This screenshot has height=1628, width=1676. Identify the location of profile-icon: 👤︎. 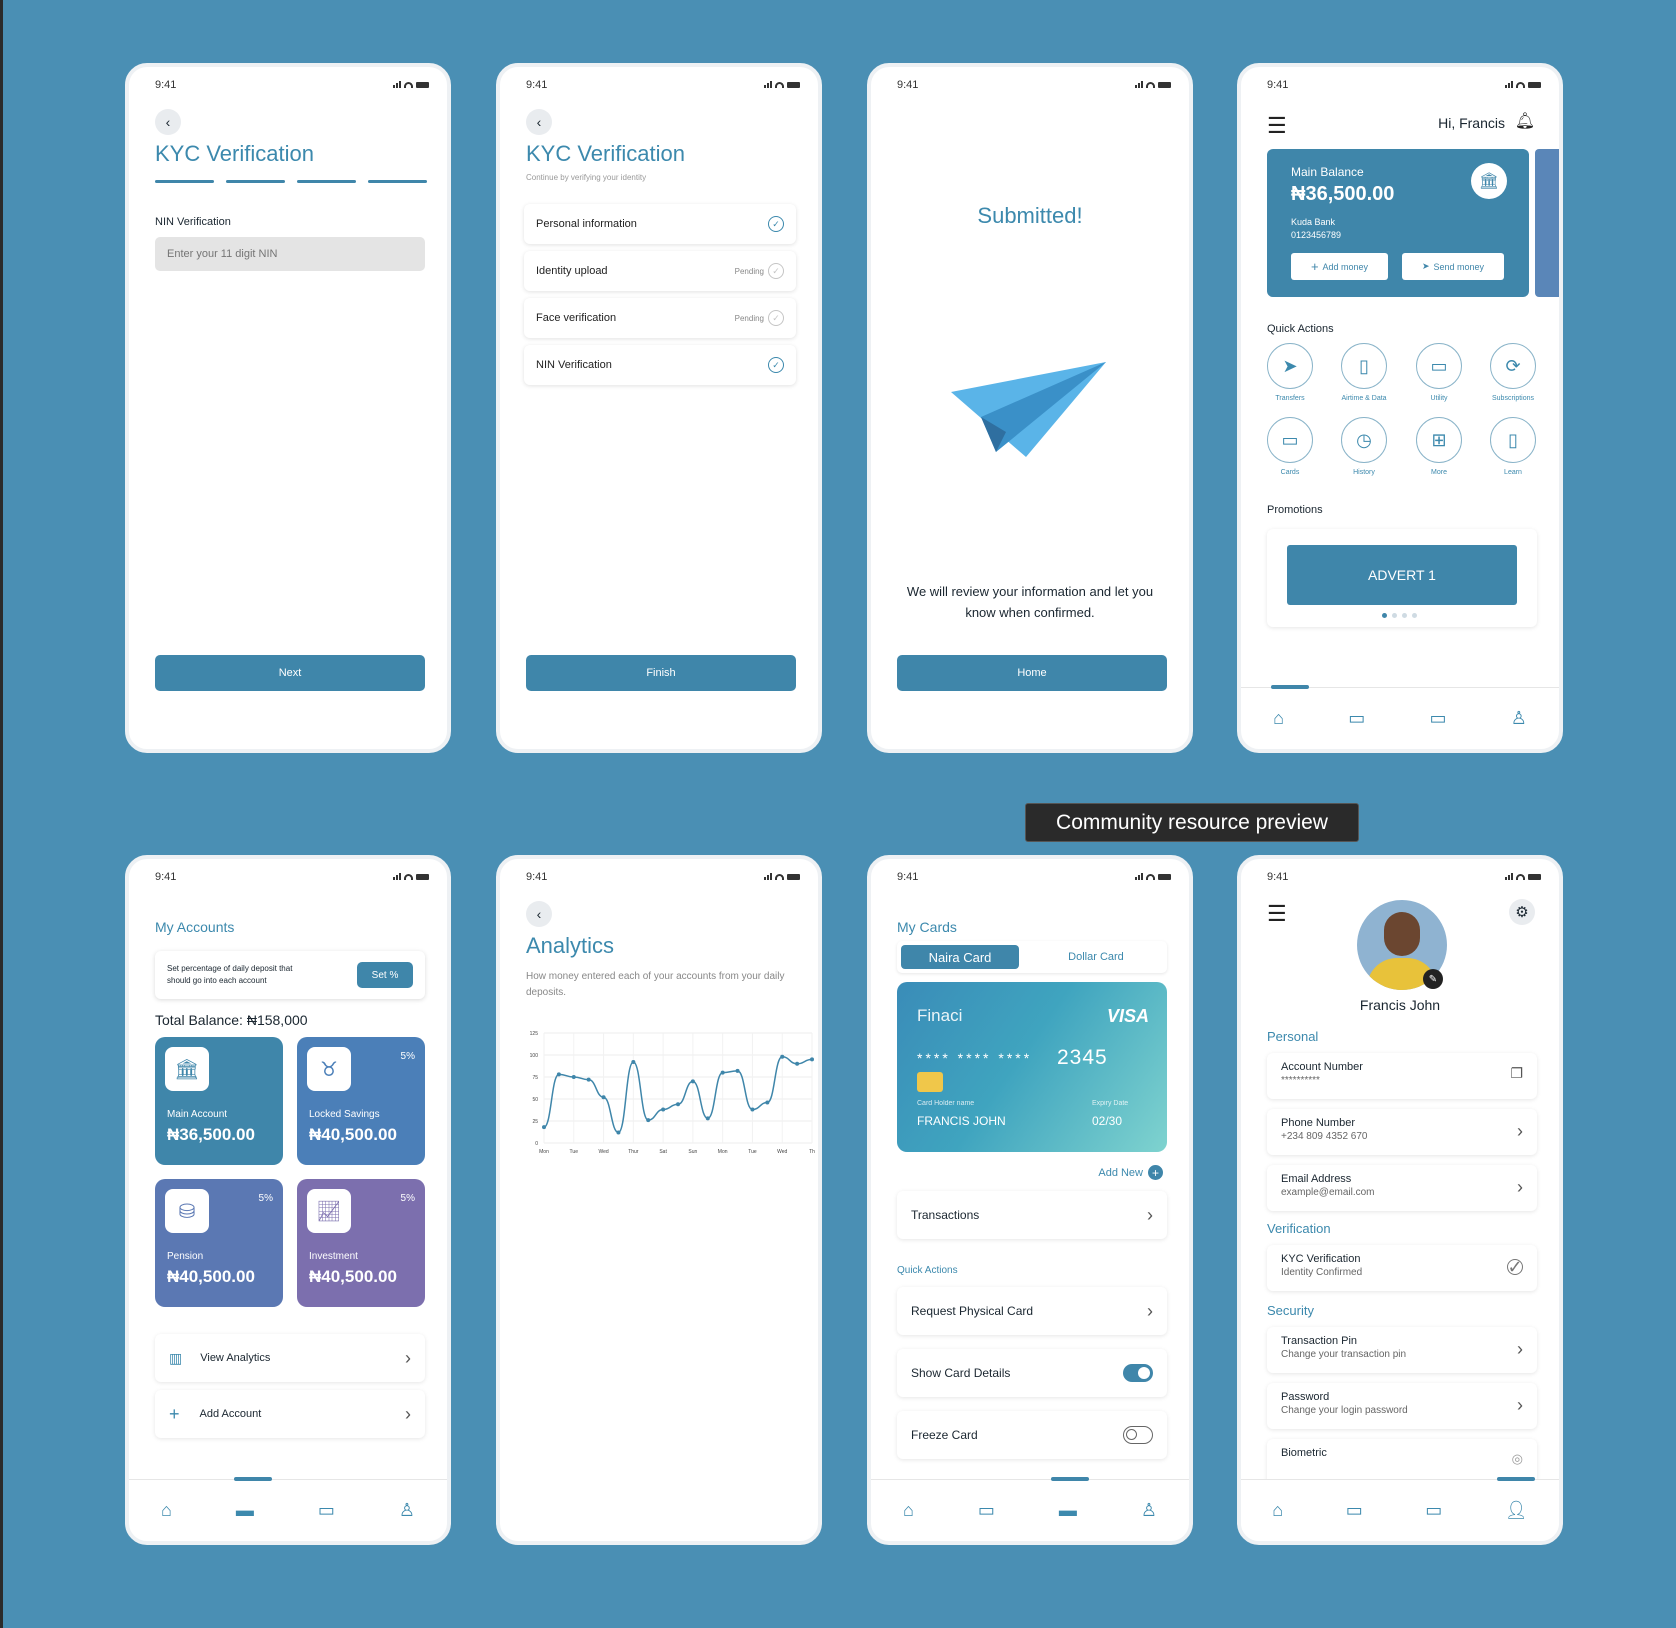
(1516, 1510).